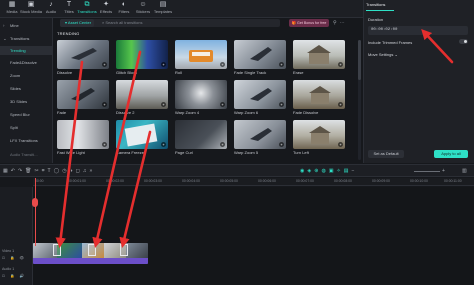 The image size is (474, 285). I want to click on transition-card-page-curl: + Page Curl, so click(201, 139).